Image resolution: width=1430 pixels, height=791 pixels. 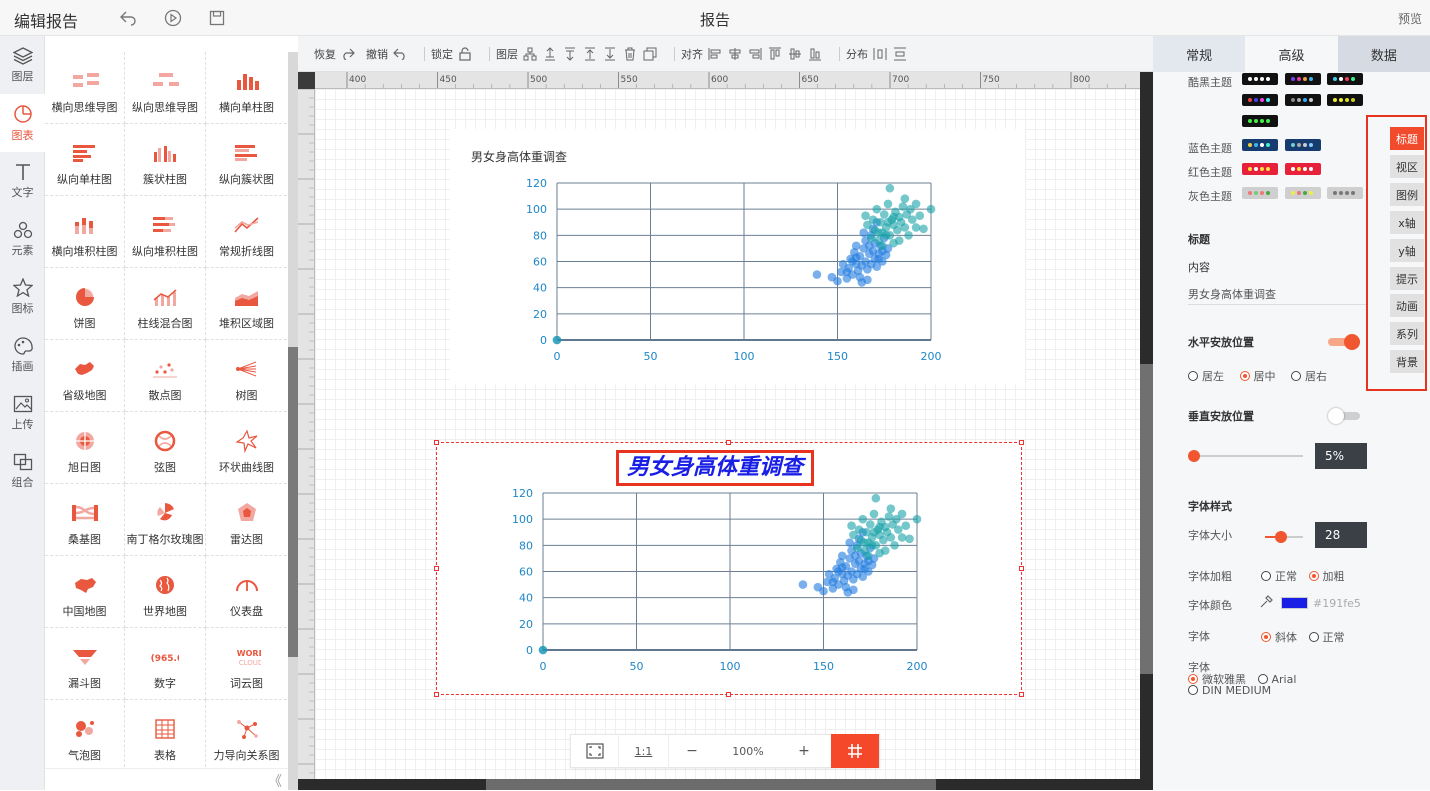 What do you see at coordinates (1407, 250) in the screenshot?
I see `side-tab-yaxis: y轴` at bounding box center [1407, 250].